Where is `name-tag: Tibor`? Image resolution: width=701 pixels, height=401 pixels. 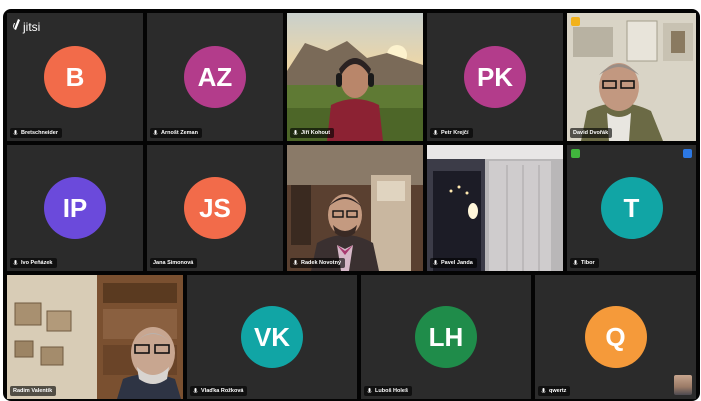
name-tag: Tibor is located at coordinates (584, 263).